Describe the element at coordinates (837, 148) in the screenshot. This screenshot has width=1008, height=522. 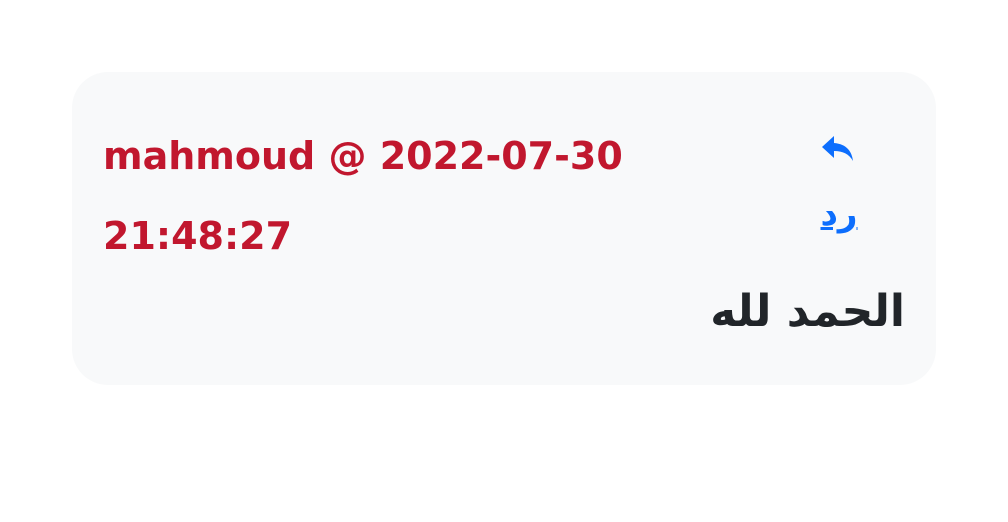
I see `reply-arrow-icon` at that location.